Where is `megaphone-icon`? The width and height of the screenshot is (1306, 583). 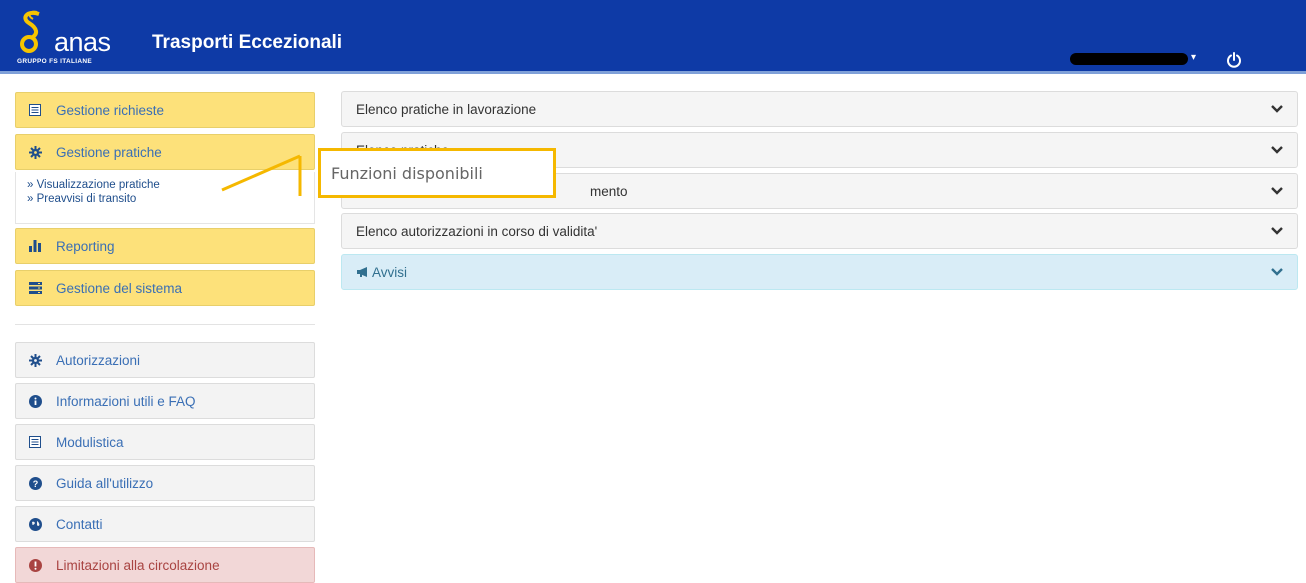 megaphone-icon is located at coordinates (362, 272).